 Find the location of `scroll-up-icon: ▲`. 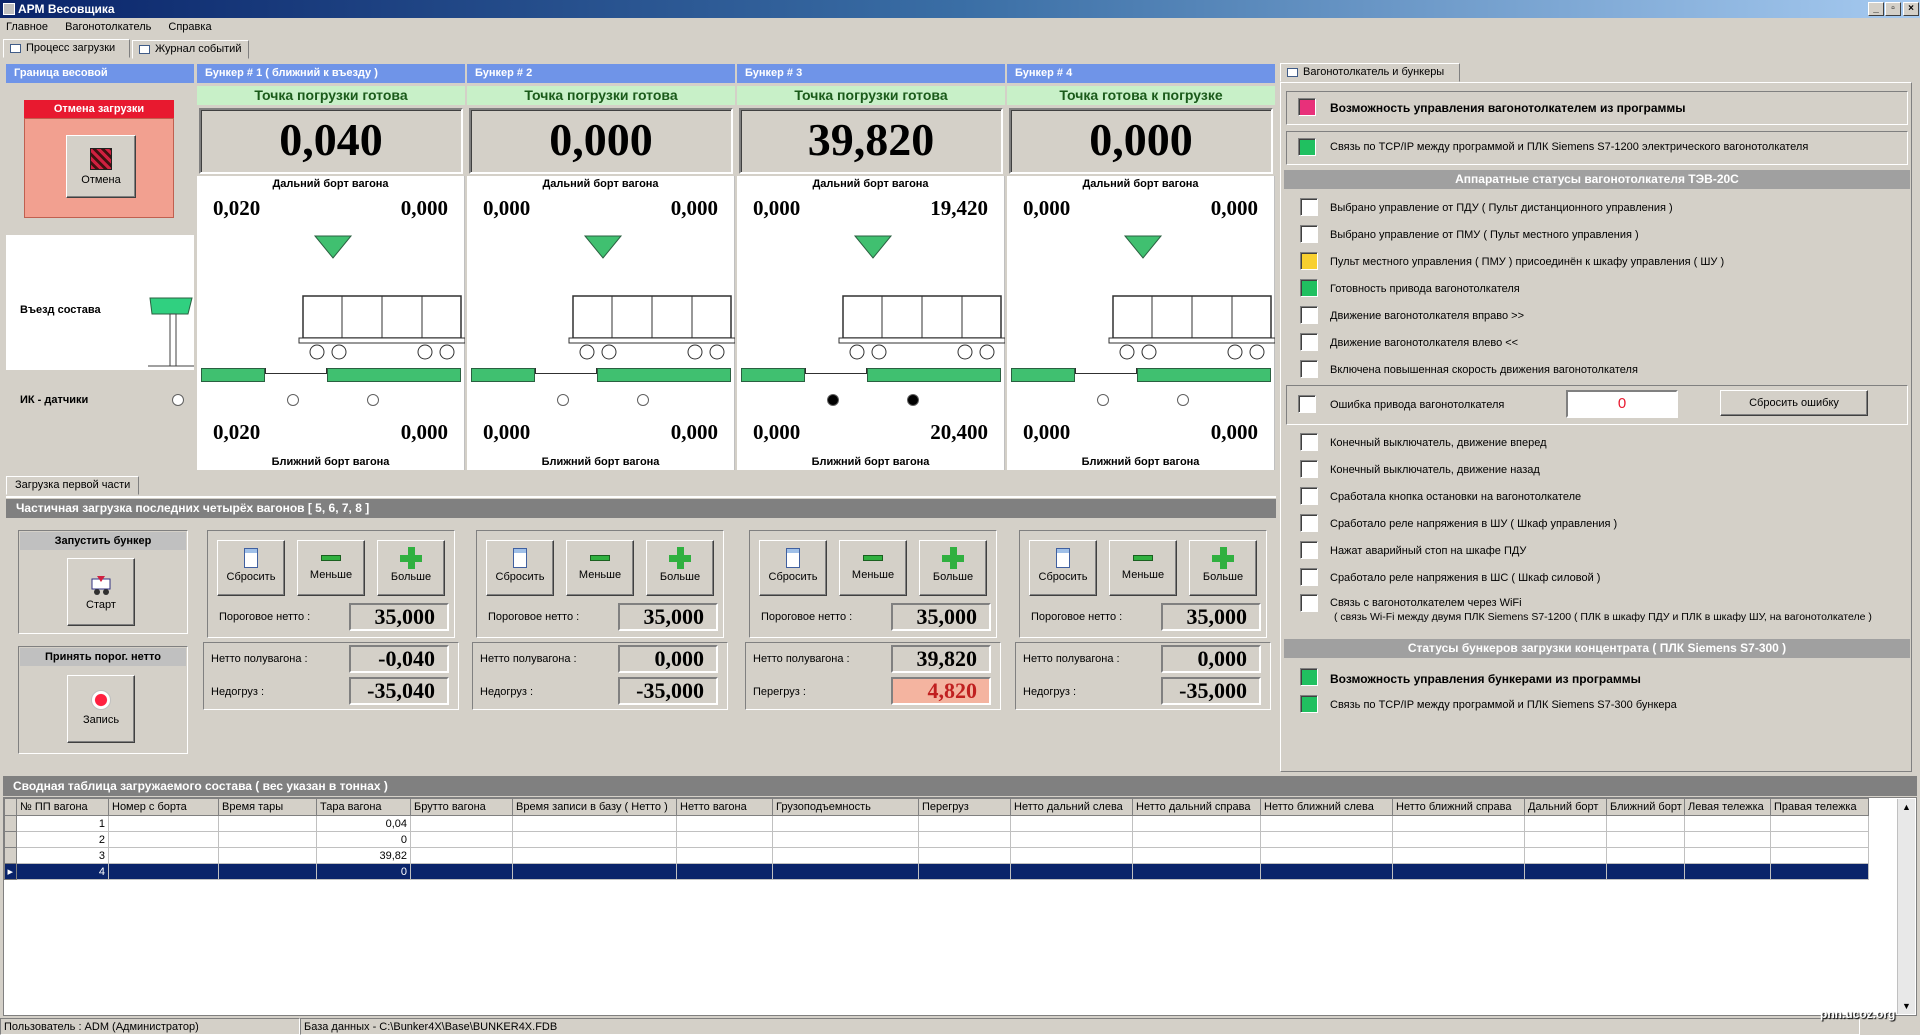

scroll-up-icon: ▲ is located at coordinates (1906, 807).